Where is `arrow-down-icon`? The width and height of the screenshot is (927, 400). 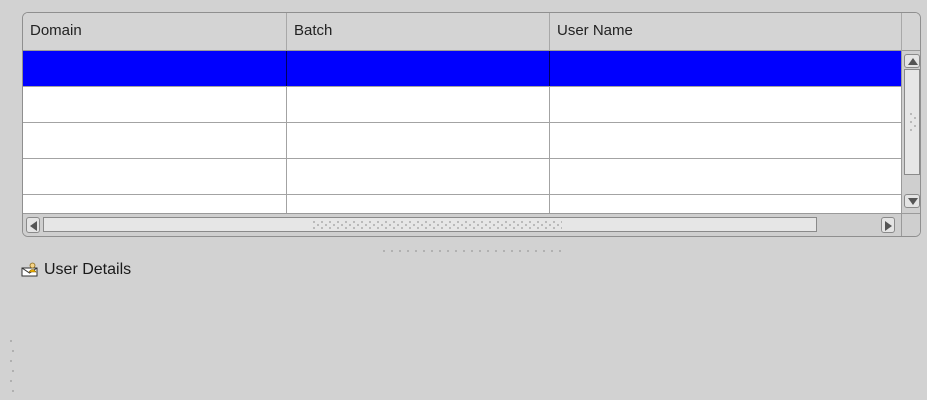 arrow-down-icon is located at coordinates (913, 201).